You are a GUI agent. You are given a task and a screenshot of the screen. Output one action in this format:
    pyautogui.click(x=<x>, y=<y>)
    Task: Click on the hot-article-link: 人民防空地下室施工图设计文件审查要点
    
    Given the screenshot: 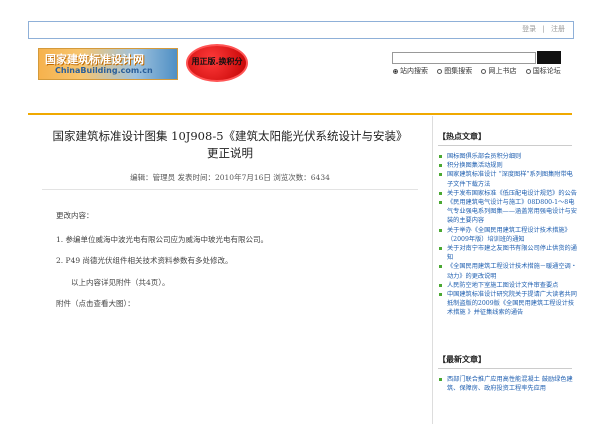 What is the action you would take?
    pyautogui.click(x=508, y=285)
    